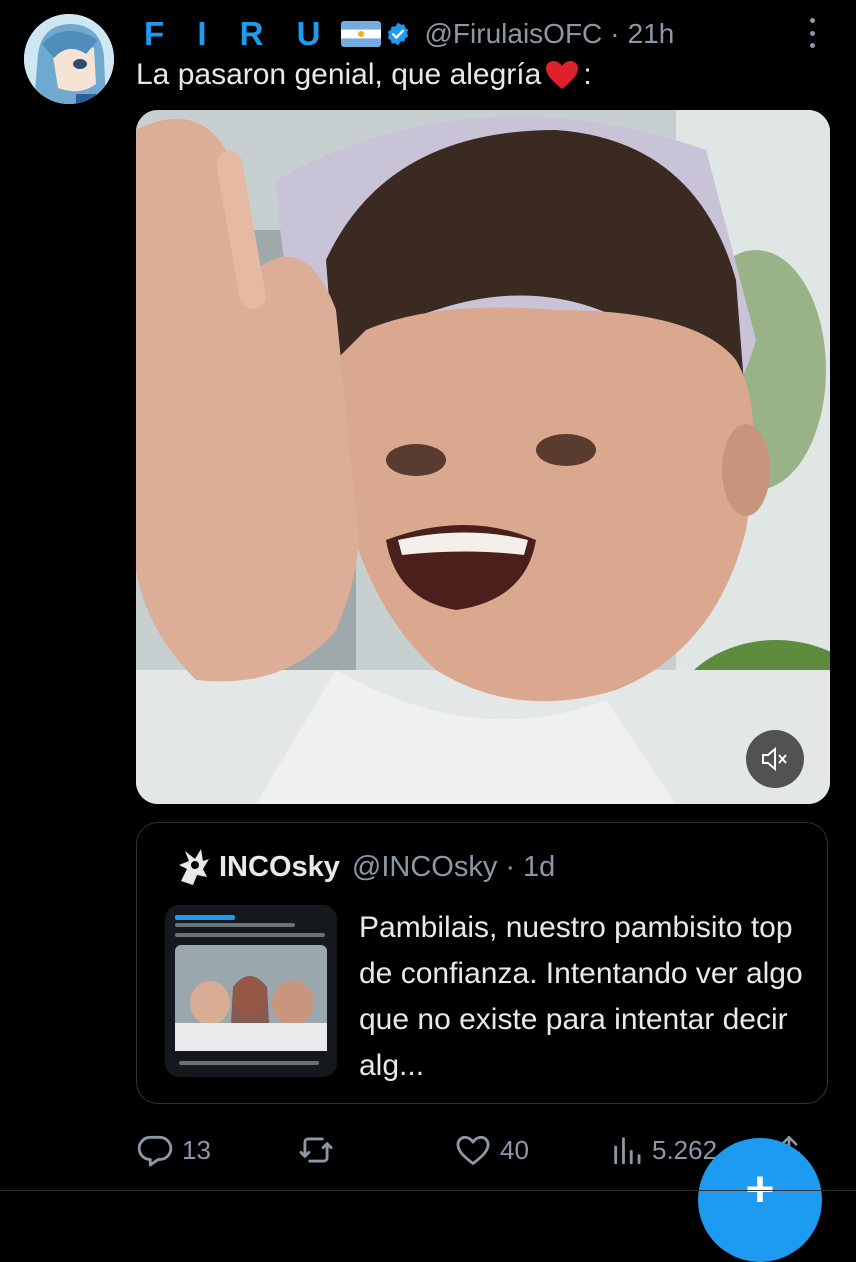 This screenshot has width=856, height=1262. I want to click on thumbnail-image, so click(251, 991).